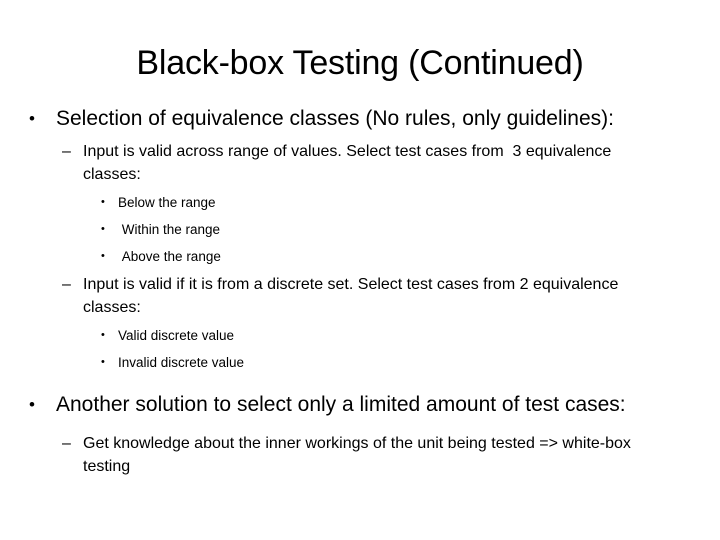 This screenshot has height=540, width=720. I want to click on bullet-level3: • Invalid discrete value, so click(360, 362).